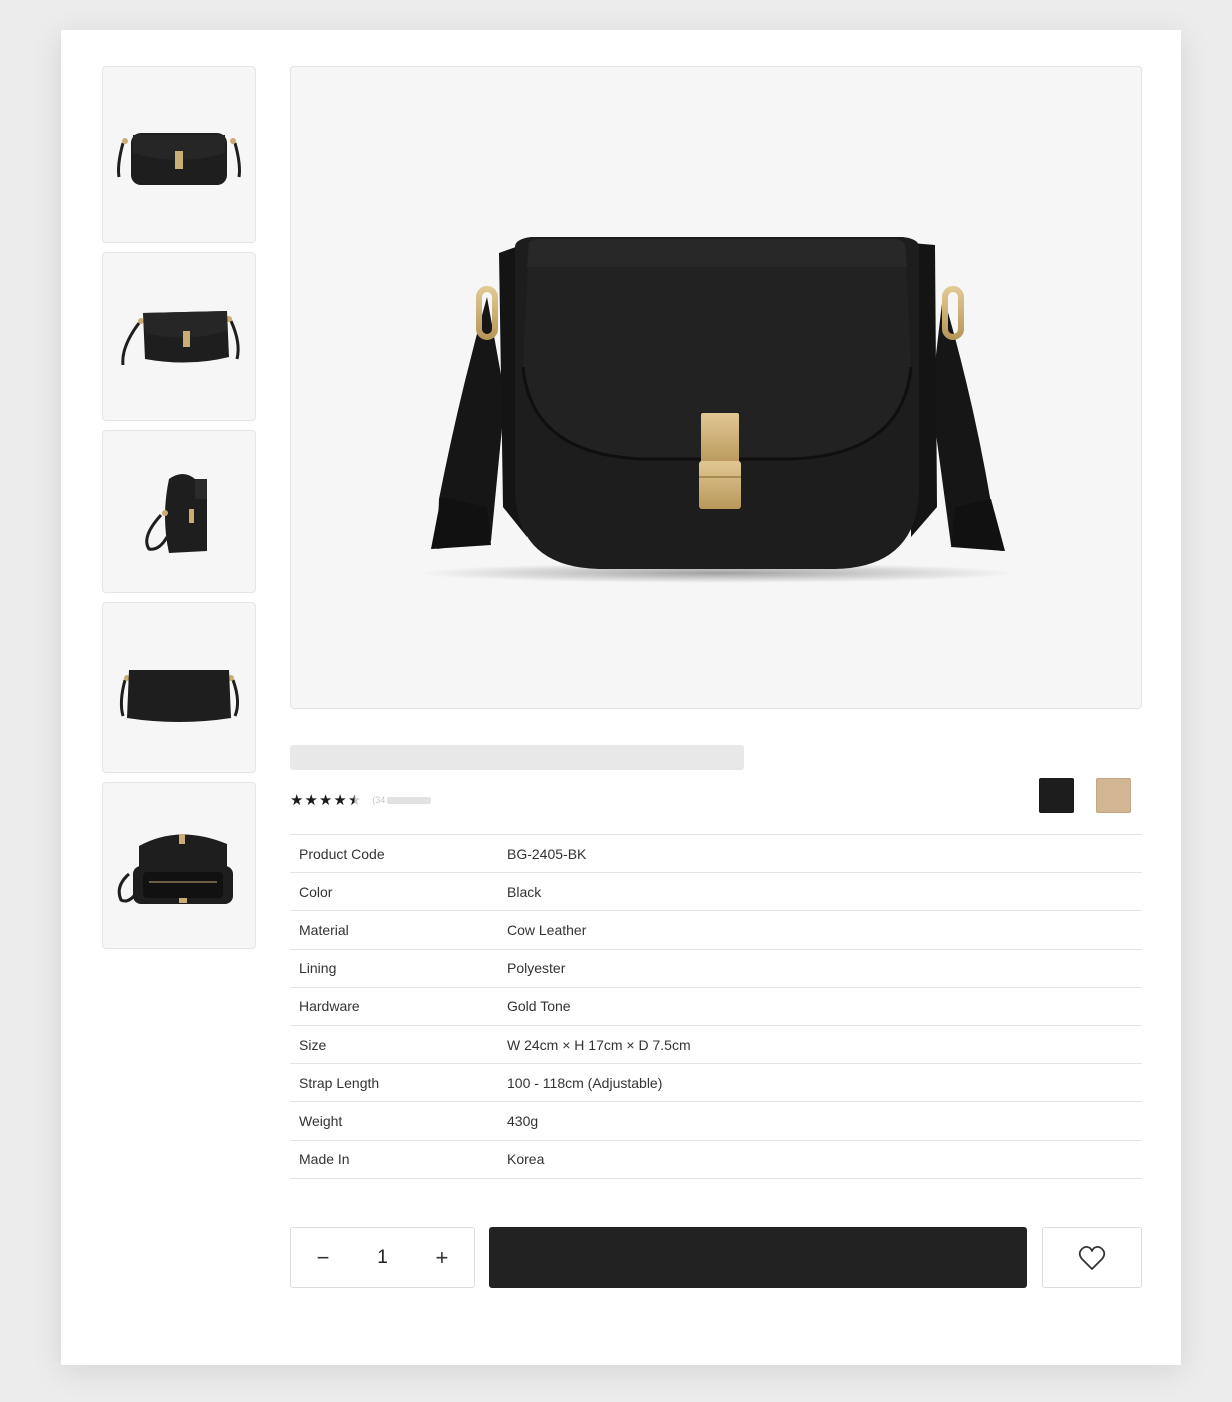 The width and height of the screenshot is (1232, 1402). Describe the element at coordinates (526, 1159) in the screenshot. I see `spec-value: Korea` at that location.